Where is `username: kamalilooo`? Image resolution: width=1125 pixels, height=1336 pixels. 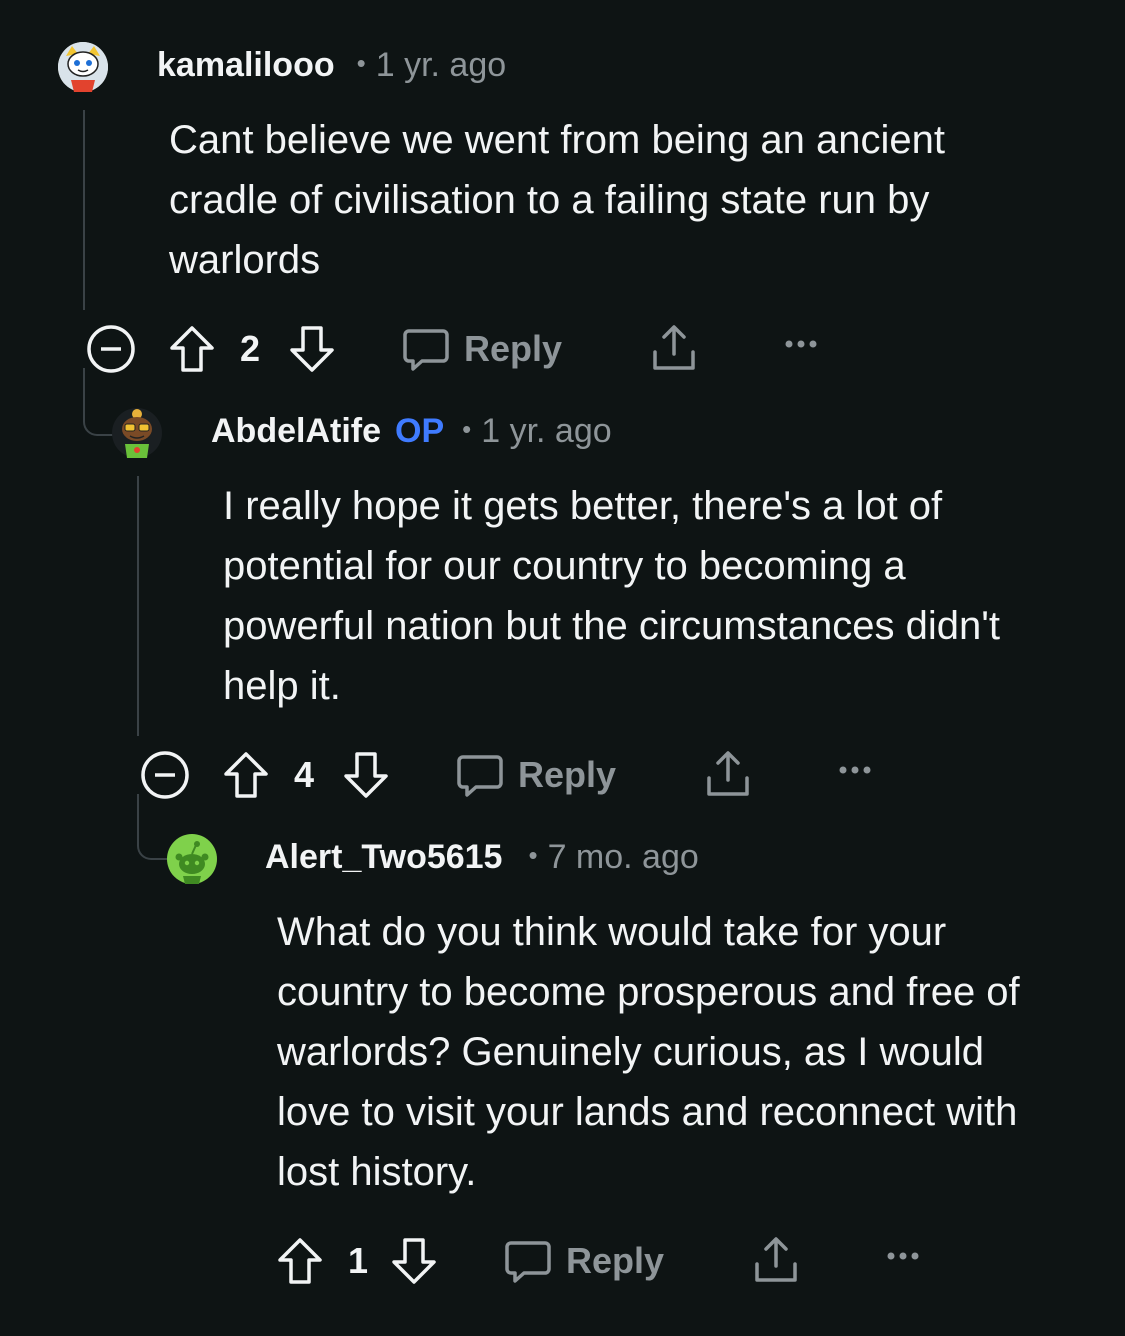
username: kamalilooo is located at coordinates (246, 65).